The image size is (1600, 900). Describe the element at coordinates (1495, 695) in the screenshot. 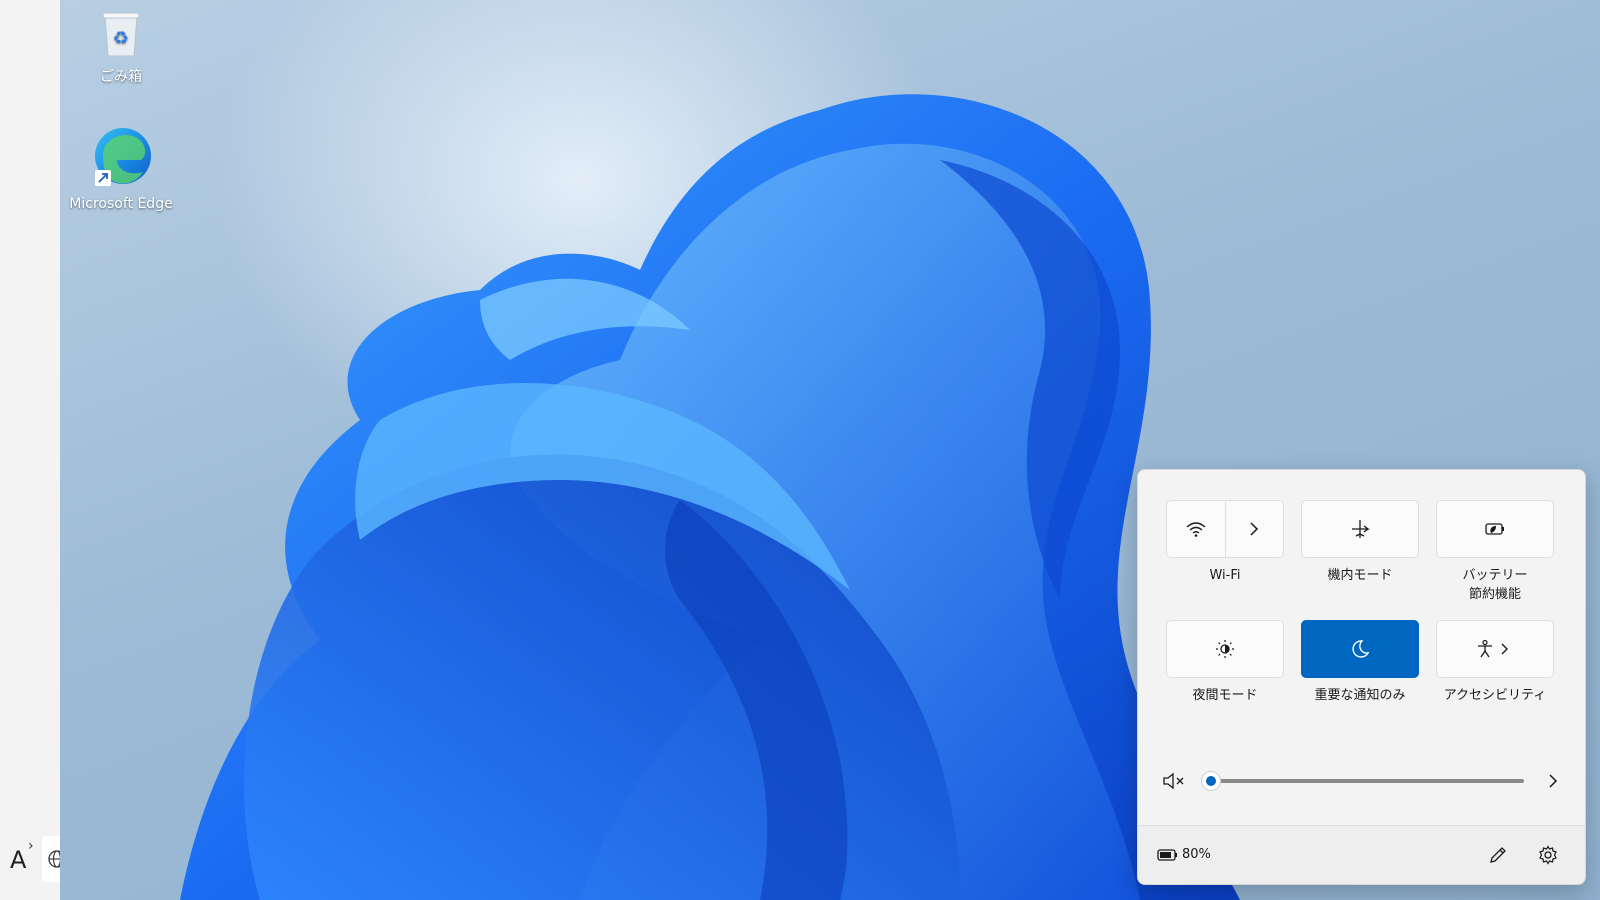

I see `tile-label-accessibility: アクセシビリティ` at that location.